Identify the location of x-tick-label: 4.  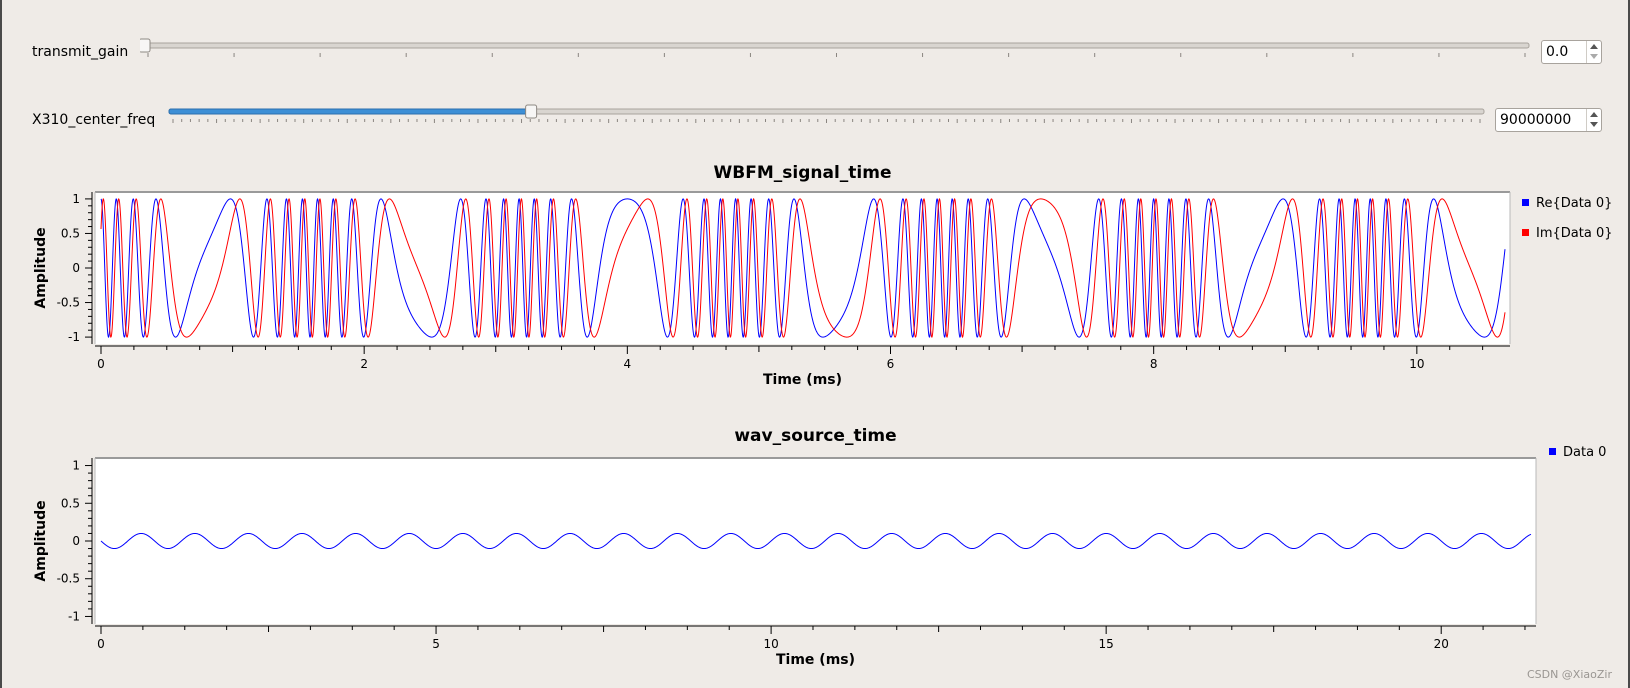
(628, 364).